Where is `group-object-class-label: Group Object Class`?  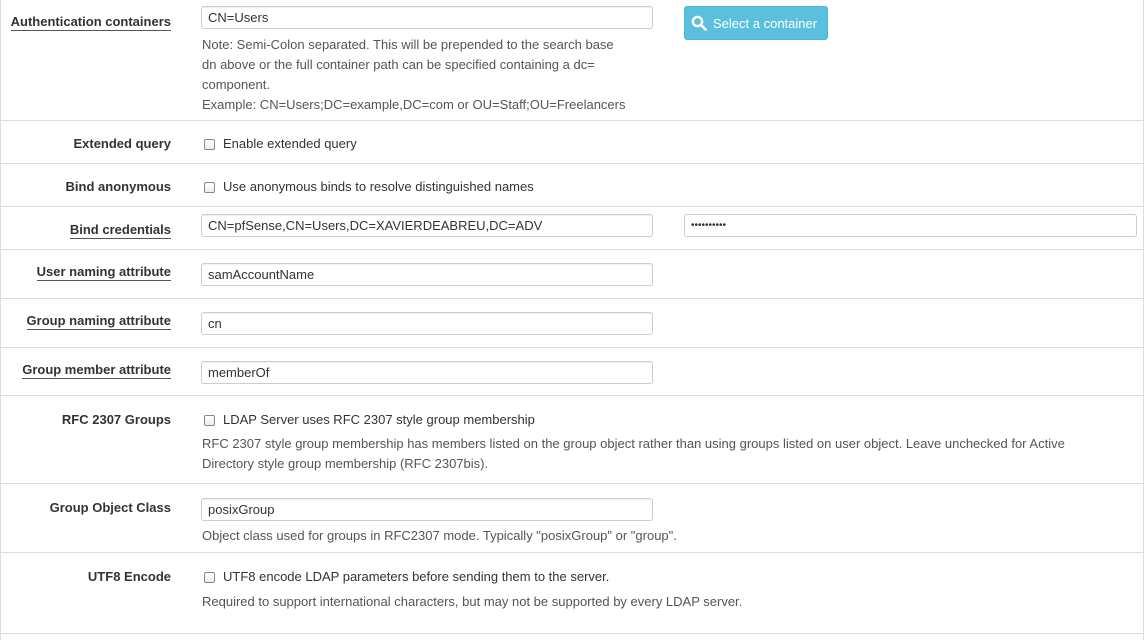
group-object-class-label: Group Object Class is located at coordinates (110, 507).